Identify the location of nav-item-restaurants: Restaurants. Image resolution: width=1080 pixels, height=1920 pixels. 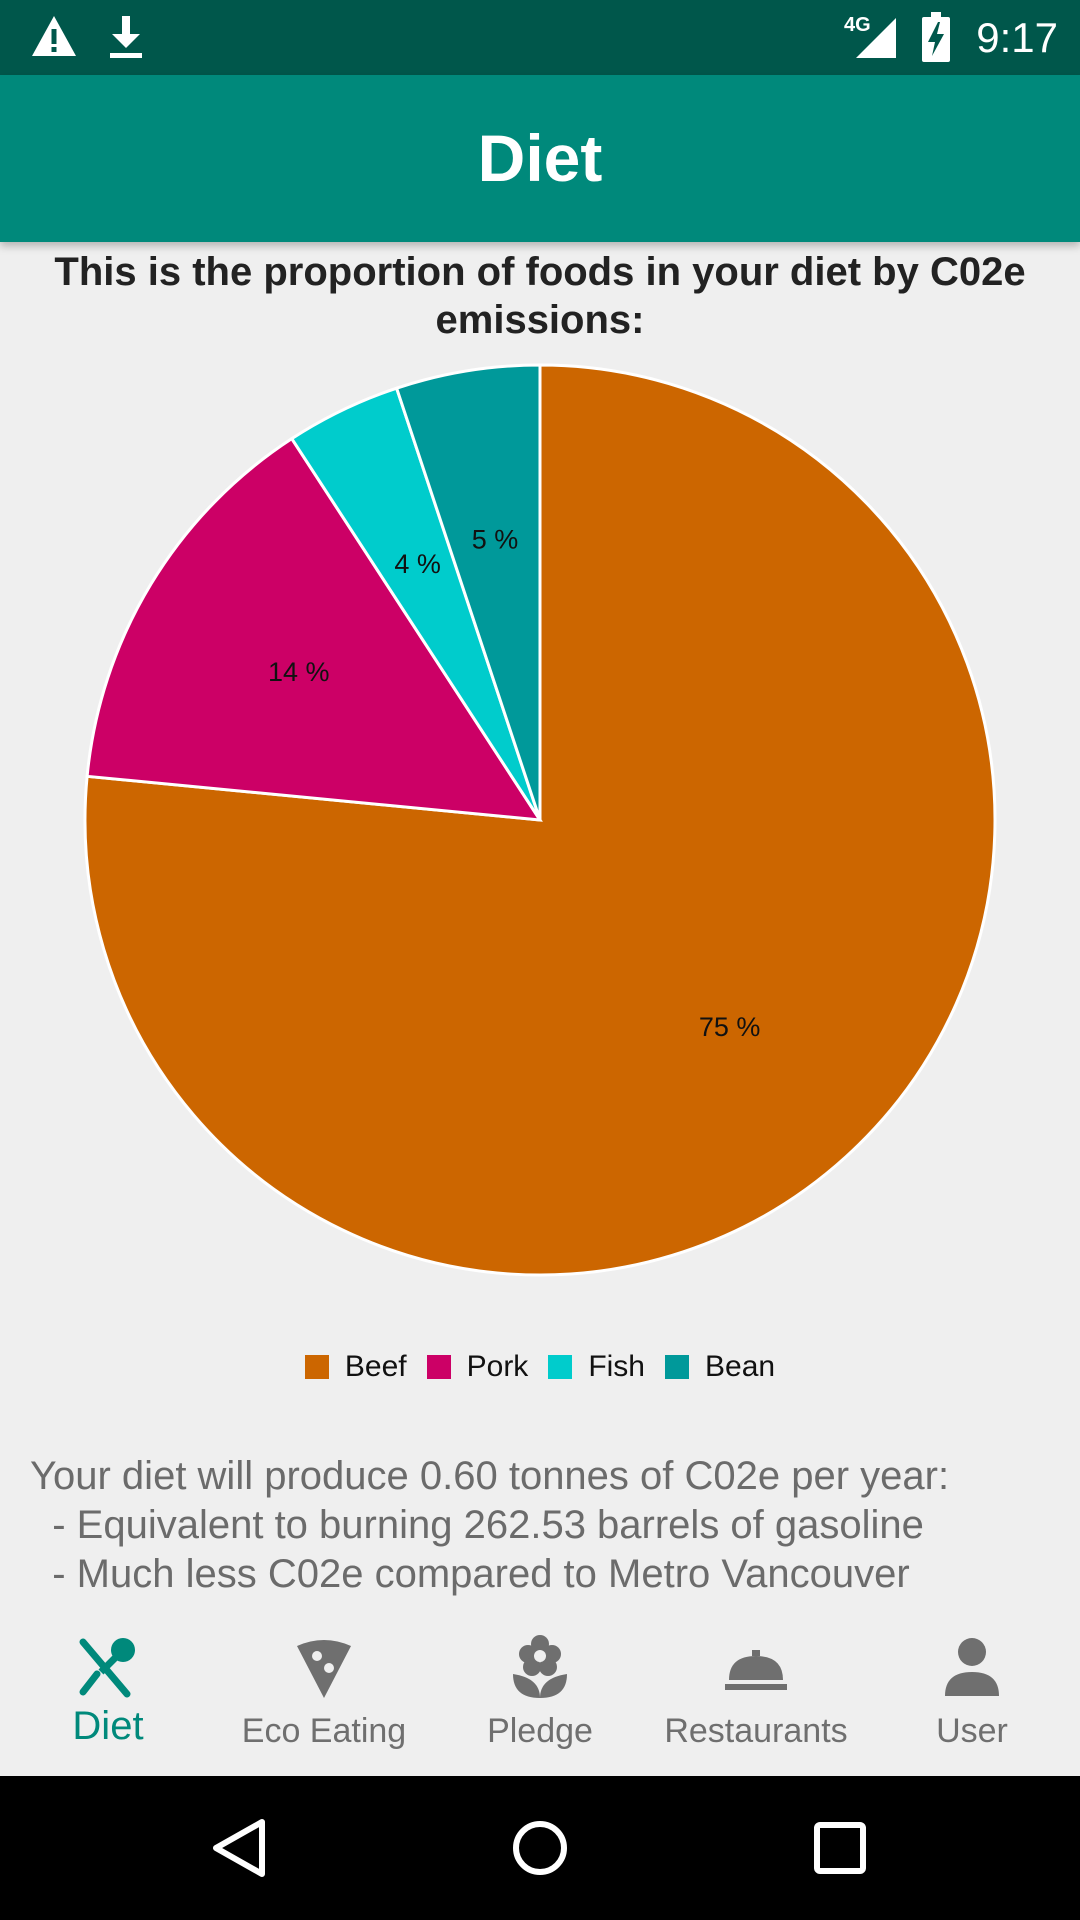
(756, 1696).